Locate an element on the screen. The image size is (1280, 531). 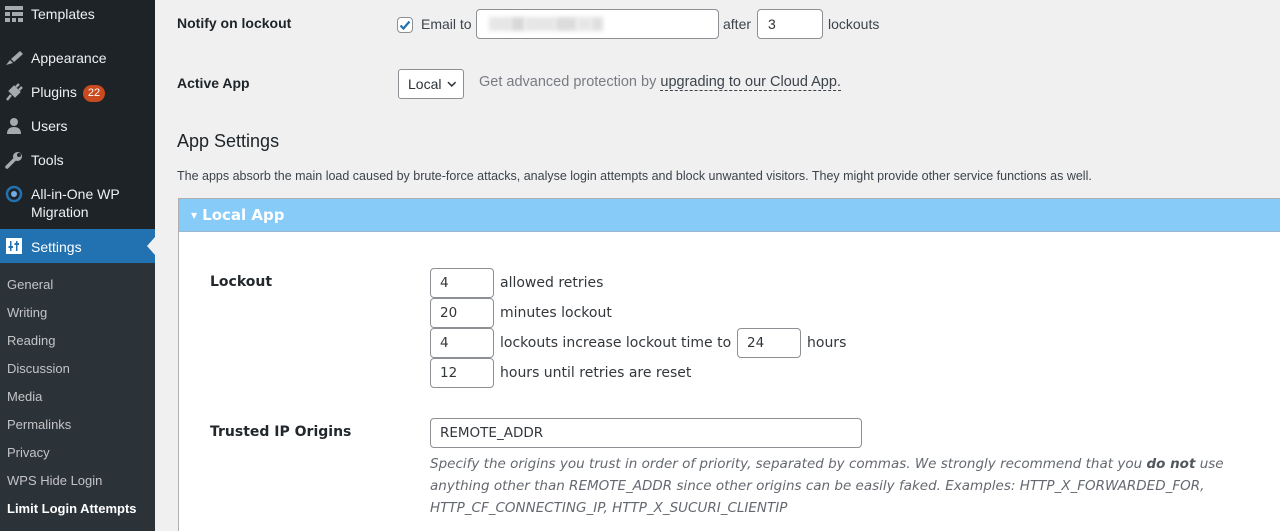
active-app-selected: Local is located at coordinates (425, 84).